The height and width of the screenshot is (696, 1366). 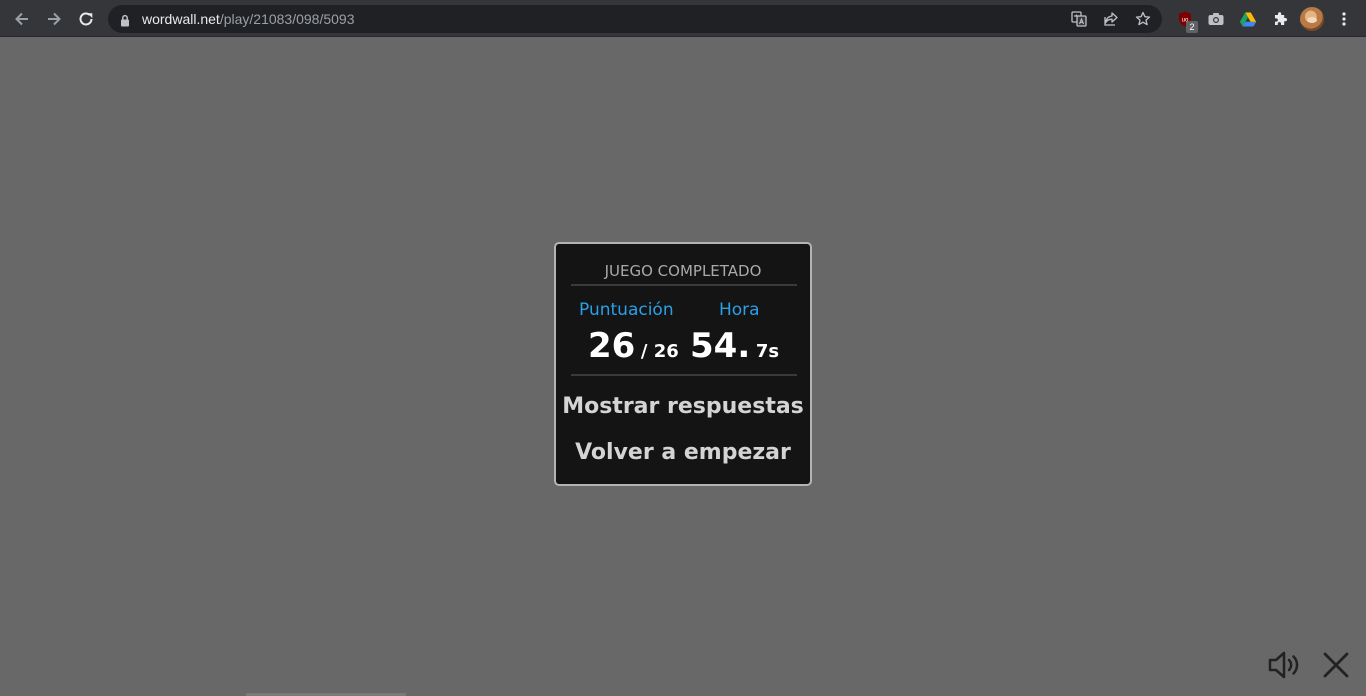 I want to click on url-path: /play/21083/098/5093, so click(x=287, y=19).